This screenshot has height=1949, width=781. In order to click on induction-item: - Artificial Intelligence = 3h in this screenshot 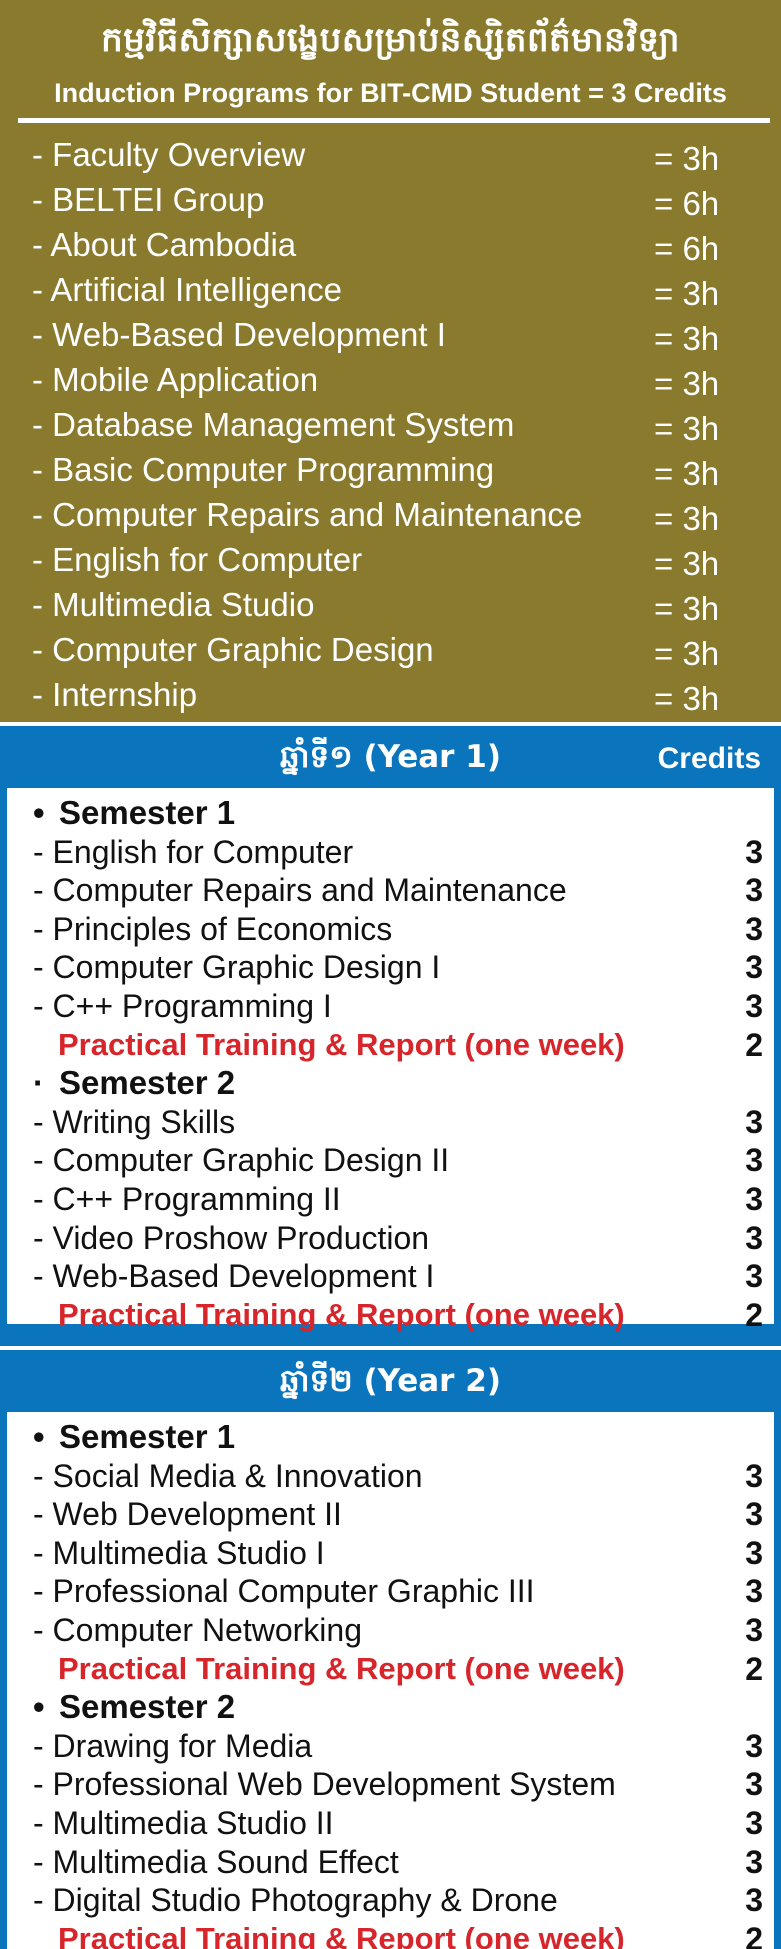, I will do `click(392, 289)`.